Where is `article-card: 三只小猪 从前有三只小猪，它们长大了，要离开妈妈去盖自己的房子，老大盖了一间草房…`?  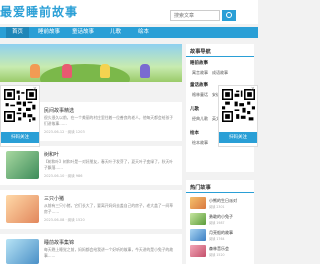
article-card: 三只小猪 从前有三只小猪，它们长大了，要离开妈妈去盖自己的房子，老大盖了一间草房… is located at coordinates (91, 209).